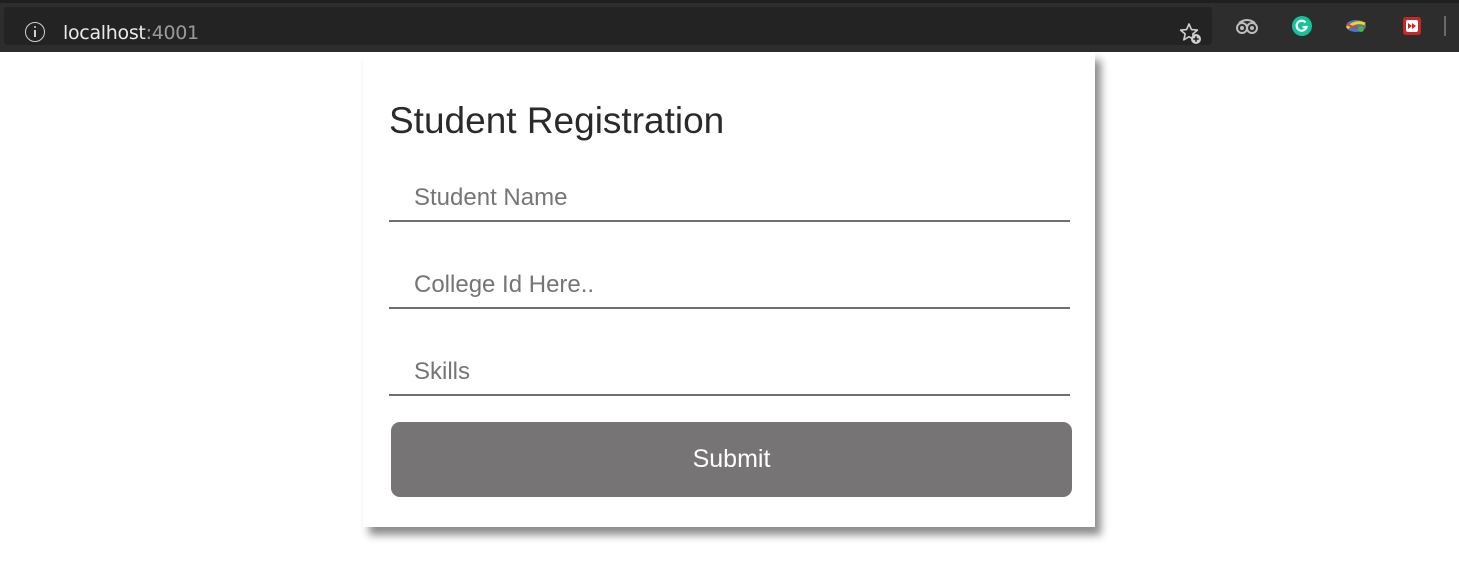  Describe the element at coordinates (35, 32) in the screenshot. I see `info-icon` at that location.